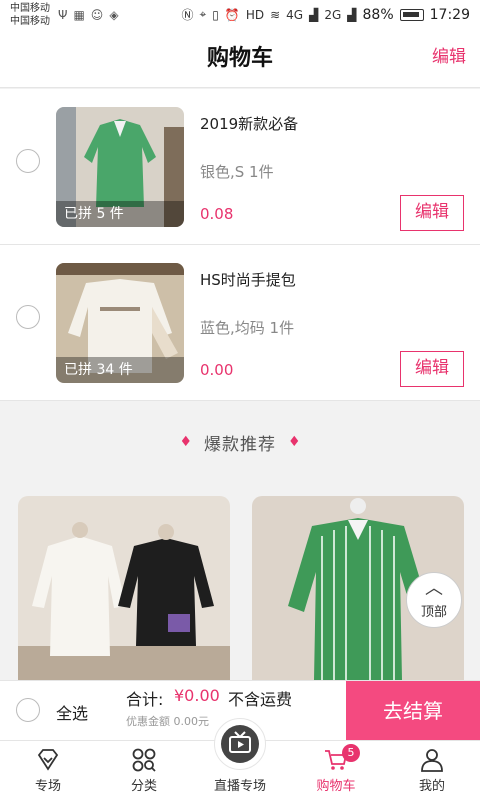 This screenshot has width=480, height=800. I want to click on live-tv-icon, so click(240, 742).